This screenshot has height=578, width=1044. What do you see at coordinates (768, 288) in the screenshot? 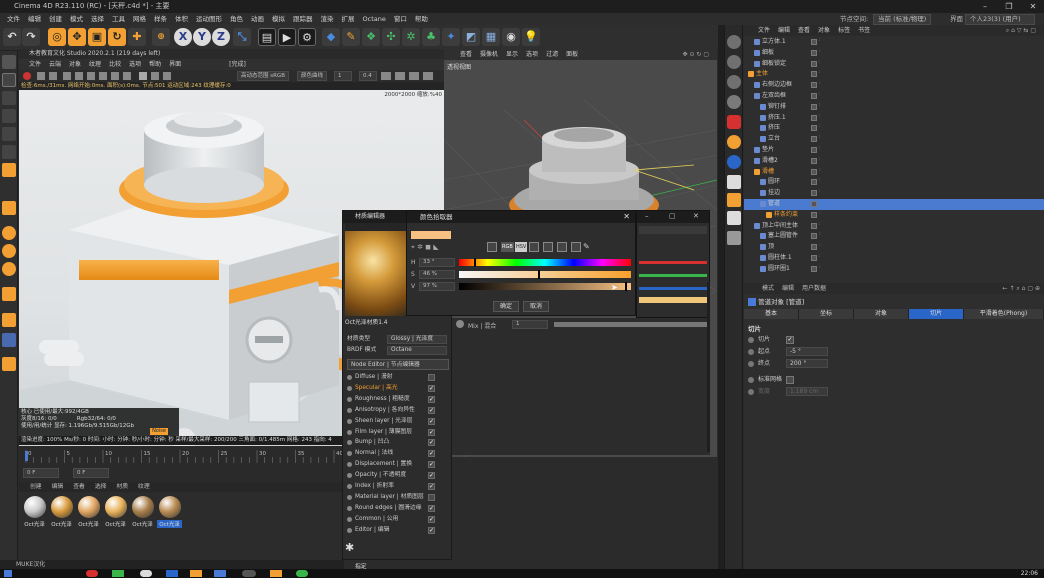
I see `attr-menu-mode: 模式` at bounding box center [768, 288].